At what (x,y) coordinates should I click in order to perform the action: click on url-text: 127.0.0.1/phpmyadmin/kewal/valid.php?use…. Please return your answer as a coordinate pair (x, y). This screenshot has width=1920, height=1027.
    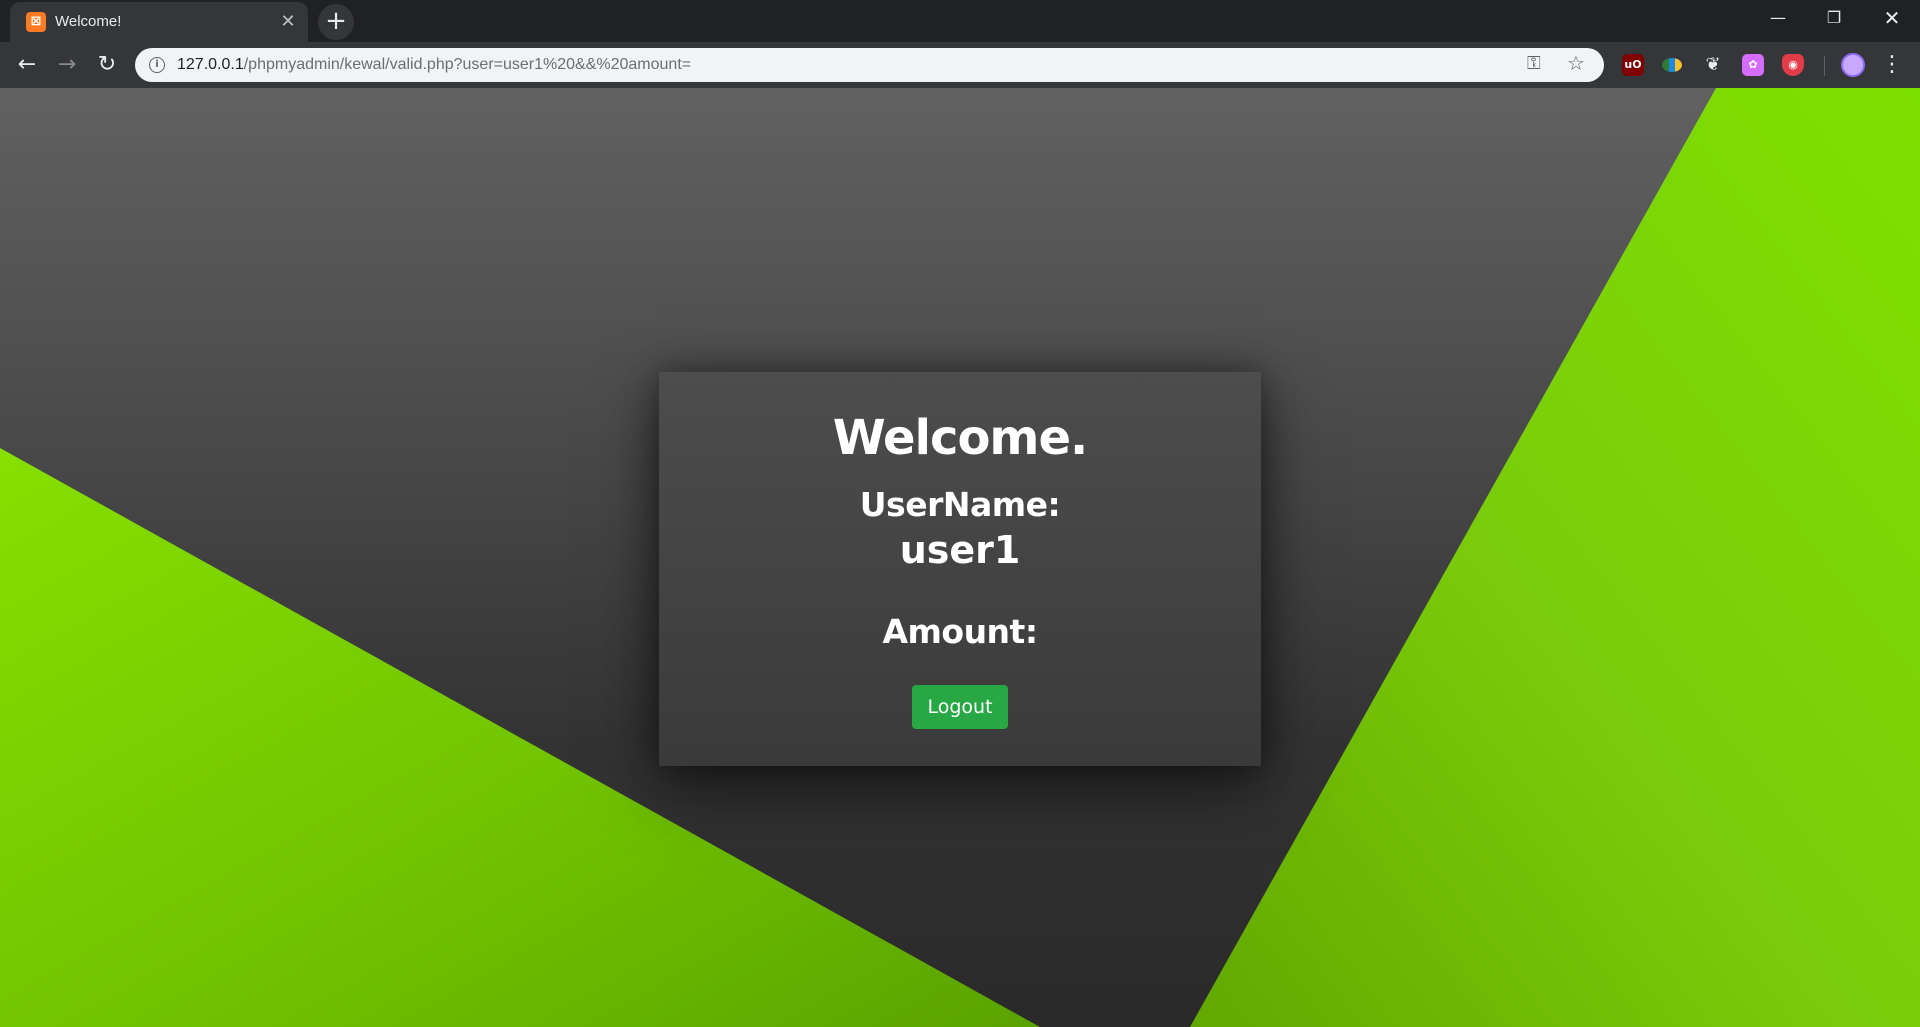
    Looking at the image, I should click on (434, 65).